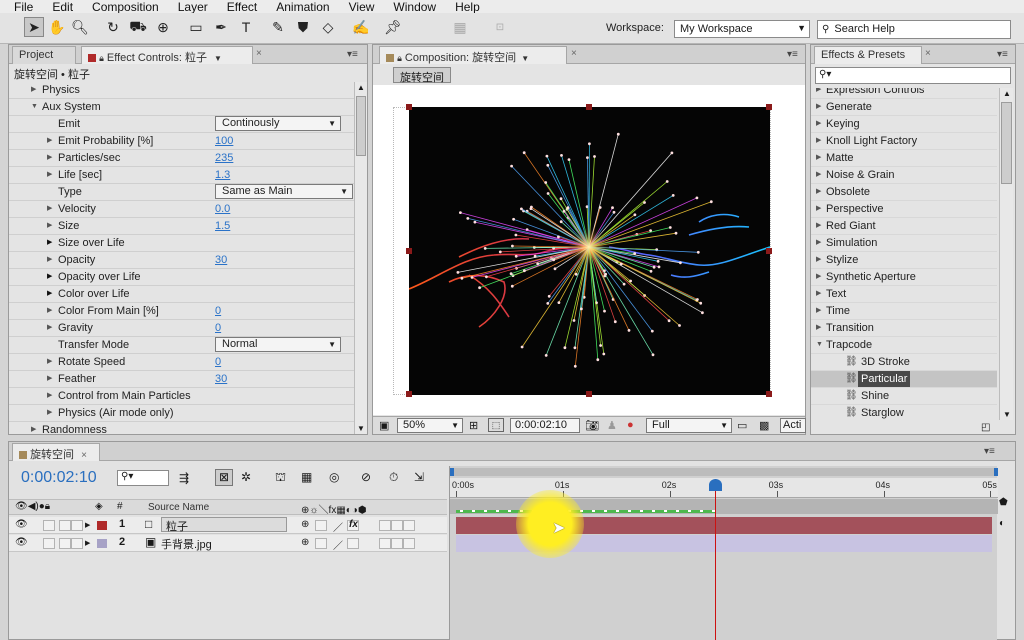 Image resolution: width=1024 pixels, height=640 pixels. Describe the element at coordinates (914, 29) in the screenshot. I see `search-help-field: ⚲ Search Help` at that location.